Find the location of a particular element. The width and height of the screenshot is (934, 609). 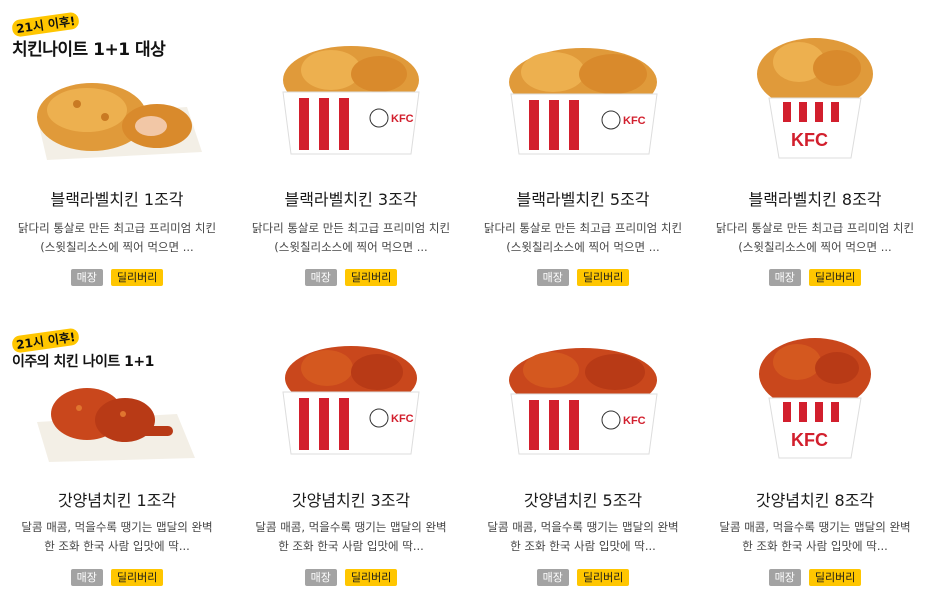

promo-label: 21시 이후! 이주의 치킨 나이트 1+1 is located at coordinates (82, 349).